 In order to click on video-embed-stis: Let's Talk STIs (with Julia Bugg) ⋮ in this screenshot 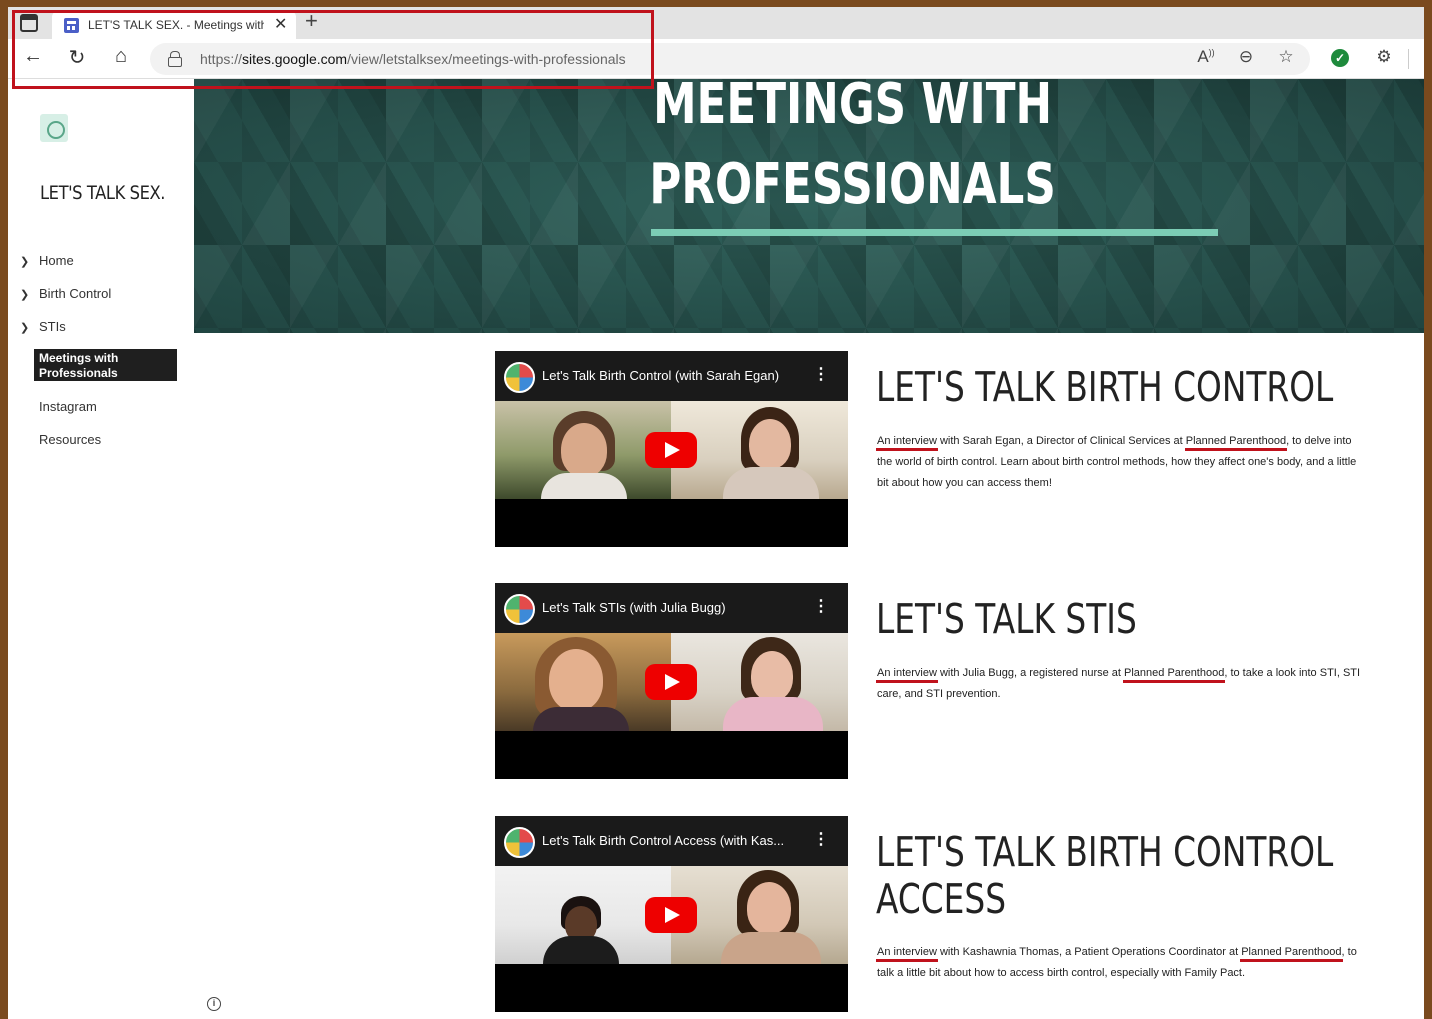, I will do `click(671, 681)`.